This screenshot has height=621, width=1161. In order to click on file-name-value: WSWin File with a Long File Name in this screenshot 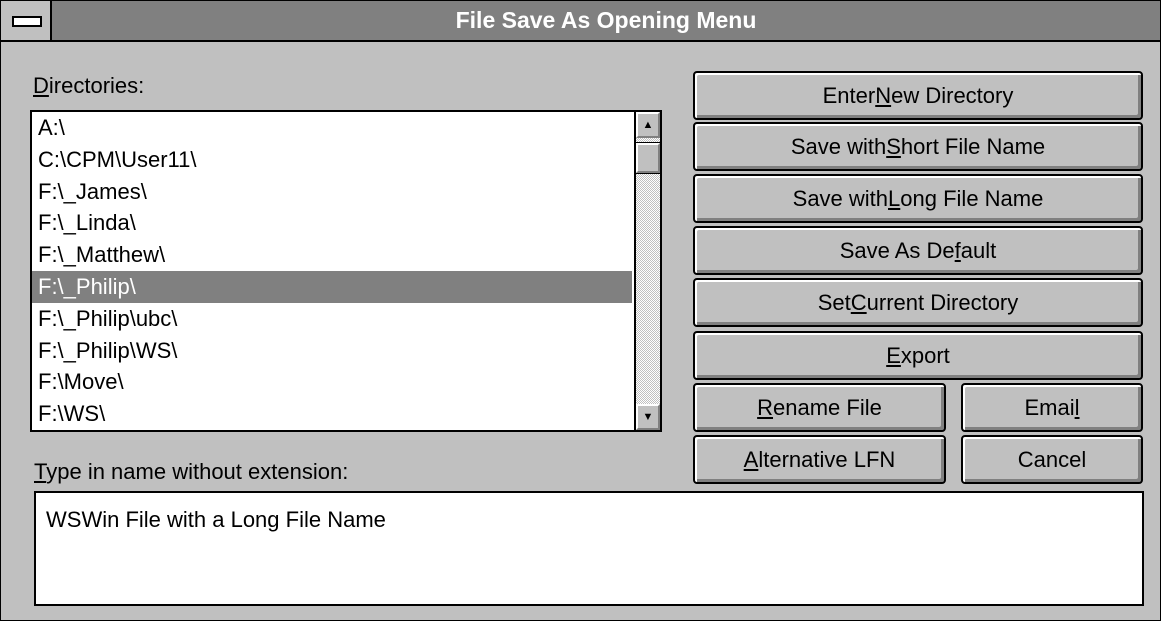, I will do `click(216, 519)`.